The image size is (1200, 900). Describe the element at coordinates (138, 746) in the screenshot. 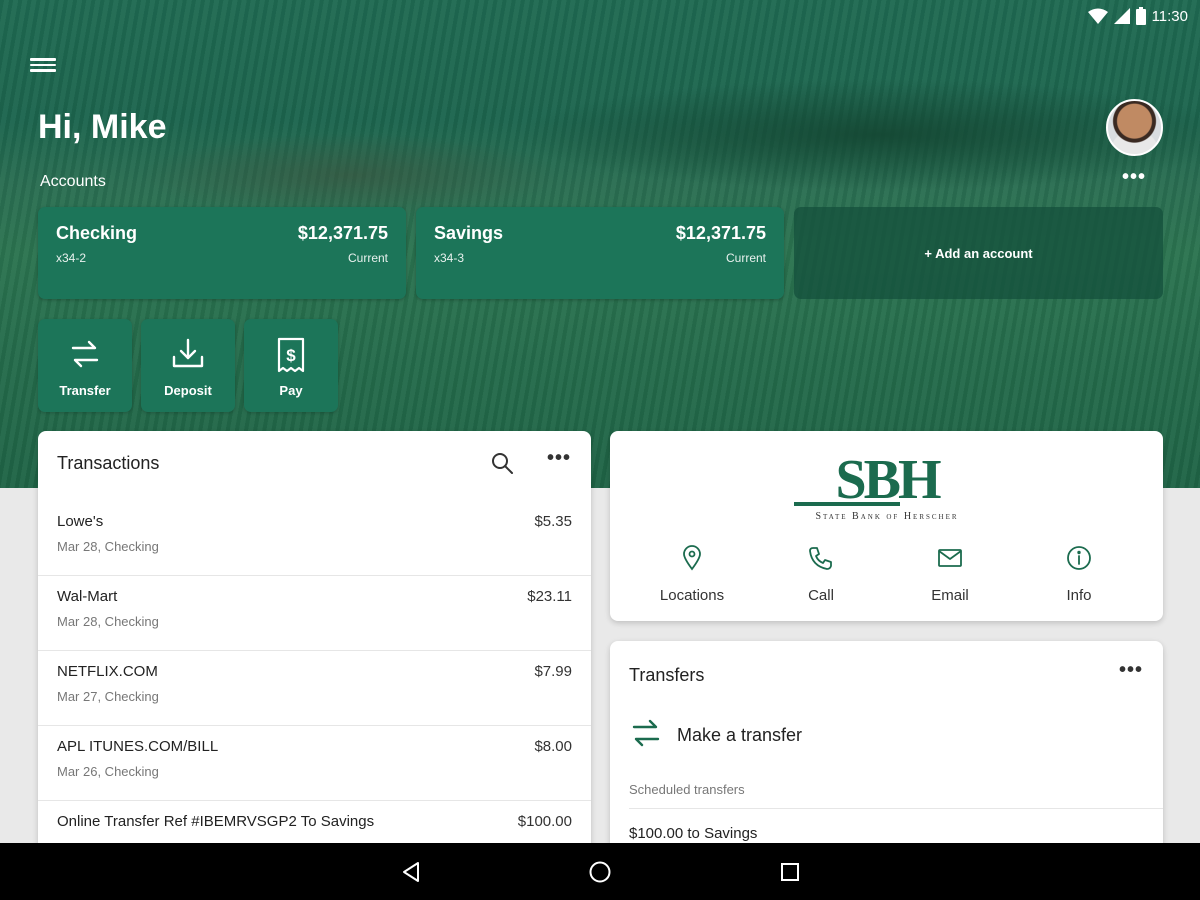

I see `transaction-merchant: APL ITUNES.COM/BILL` at that location.